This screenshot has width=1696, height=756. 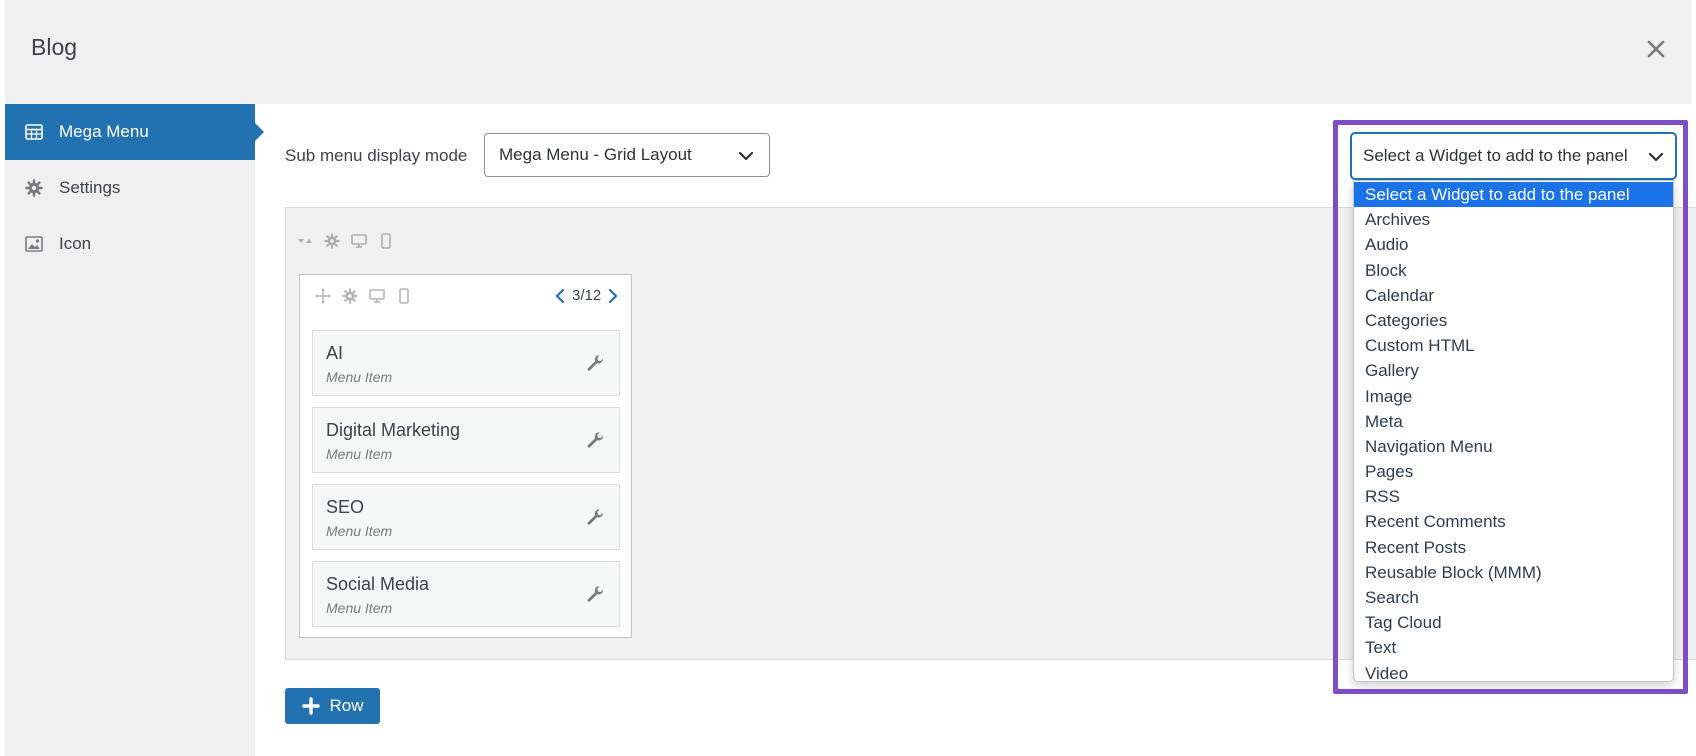 I want to click on widget-option: Video, so click(x=1513, y=673).